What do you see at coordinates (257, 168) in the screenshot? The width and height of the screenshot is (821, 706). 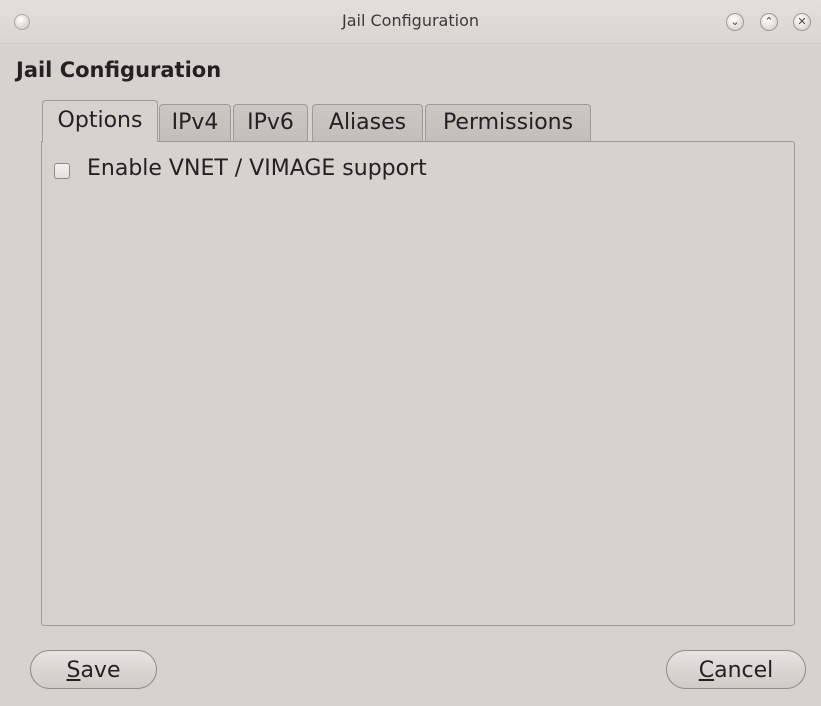 I see `vnet-checkbox-label: Enable VNET / VIMAGE support` at bounding box center [257, 168].